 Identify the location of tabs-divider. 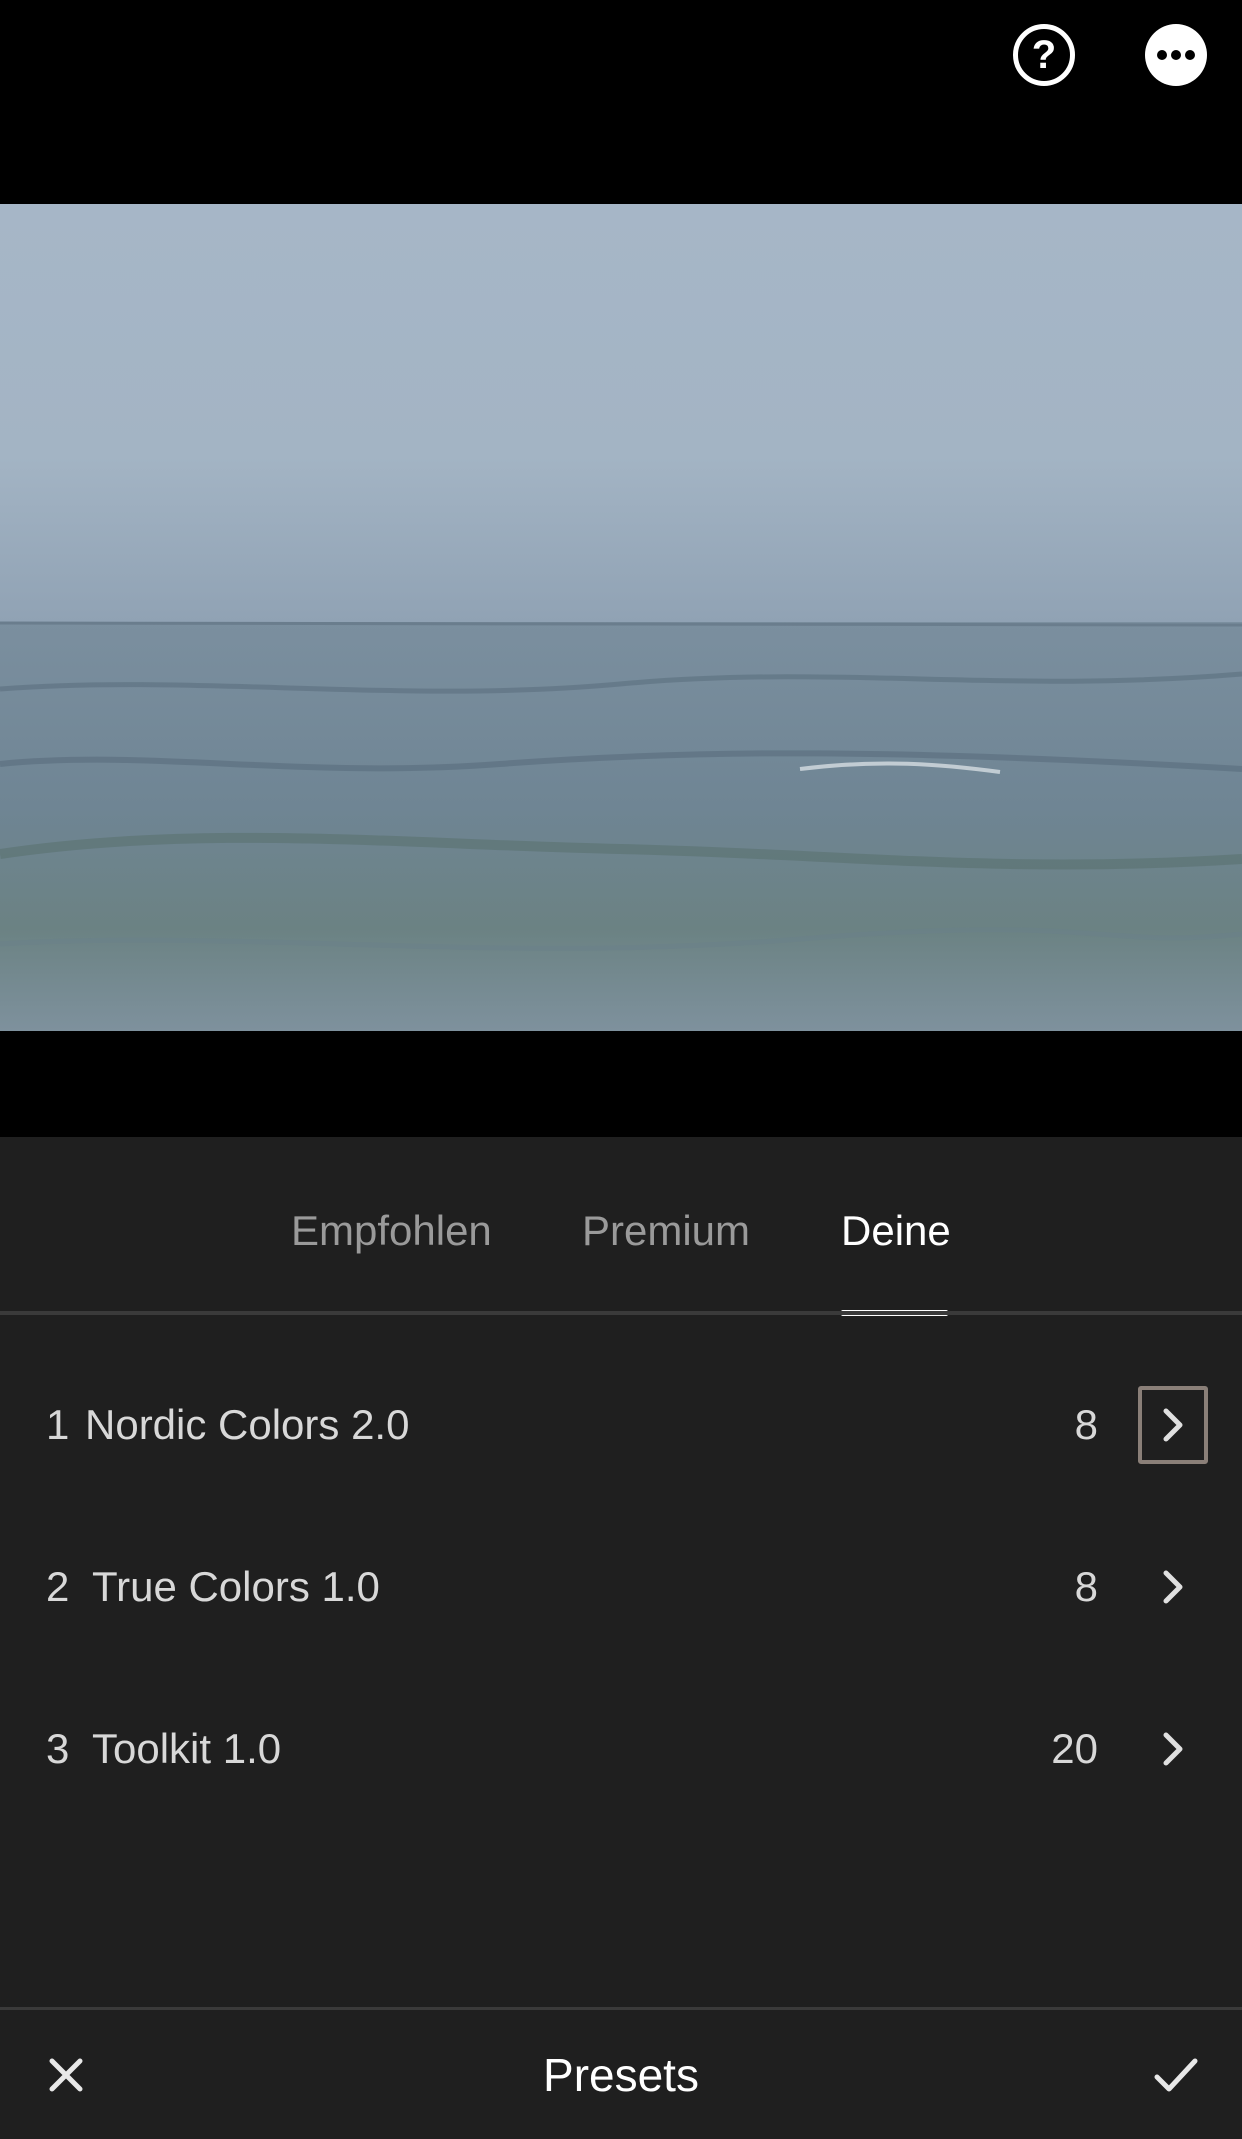
(621, 1313).